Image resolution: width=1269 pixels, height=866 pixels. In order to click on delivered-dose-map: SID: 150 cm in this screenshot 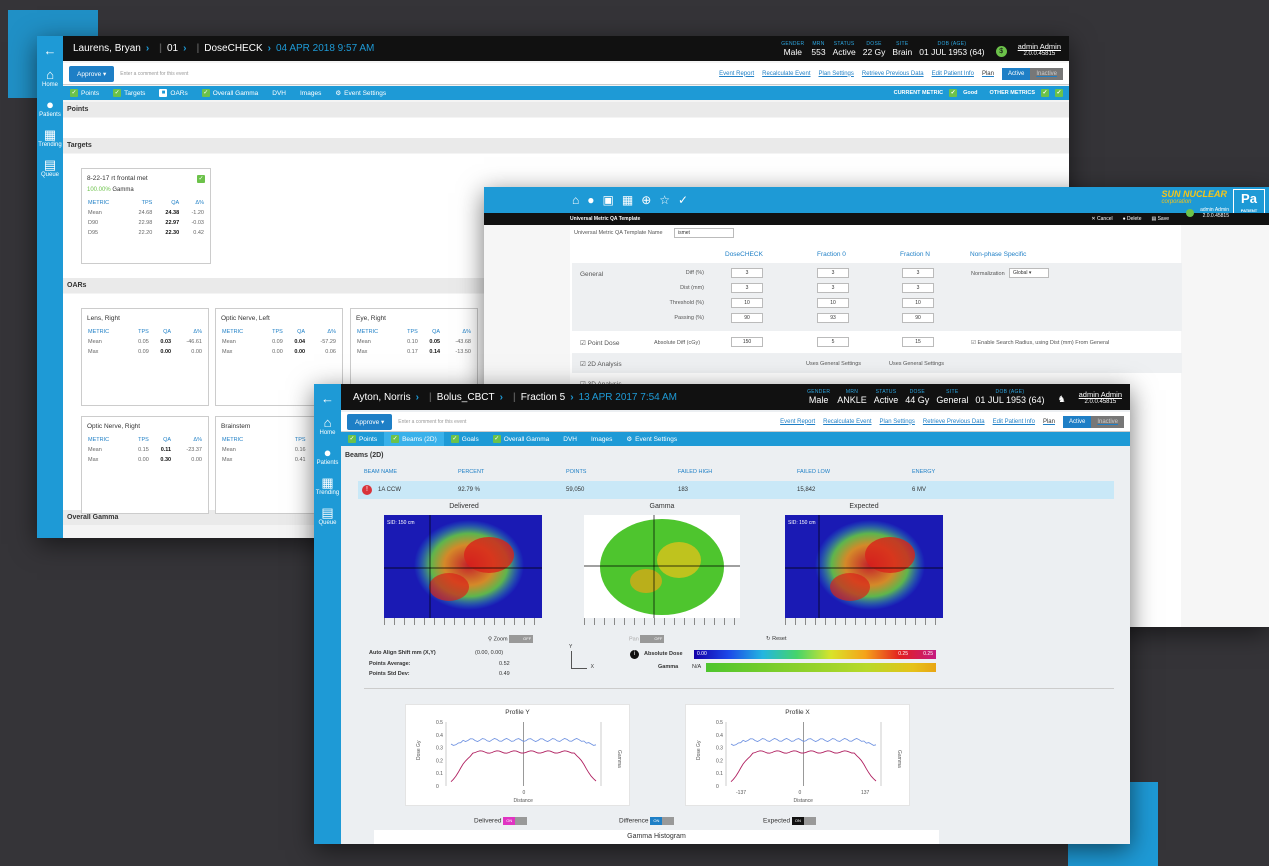, I will do `click(463, 566)`.